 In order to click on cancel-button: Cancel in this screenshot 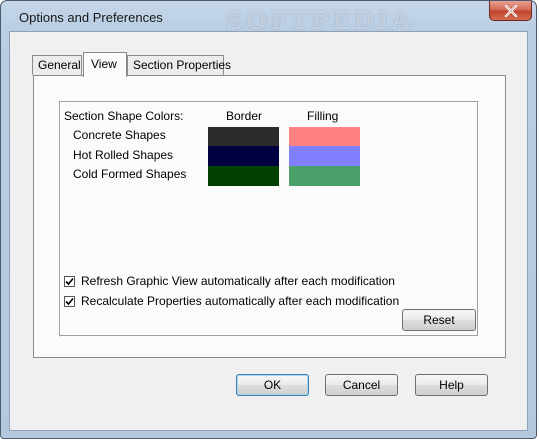, I will do `click(361, 385)`.